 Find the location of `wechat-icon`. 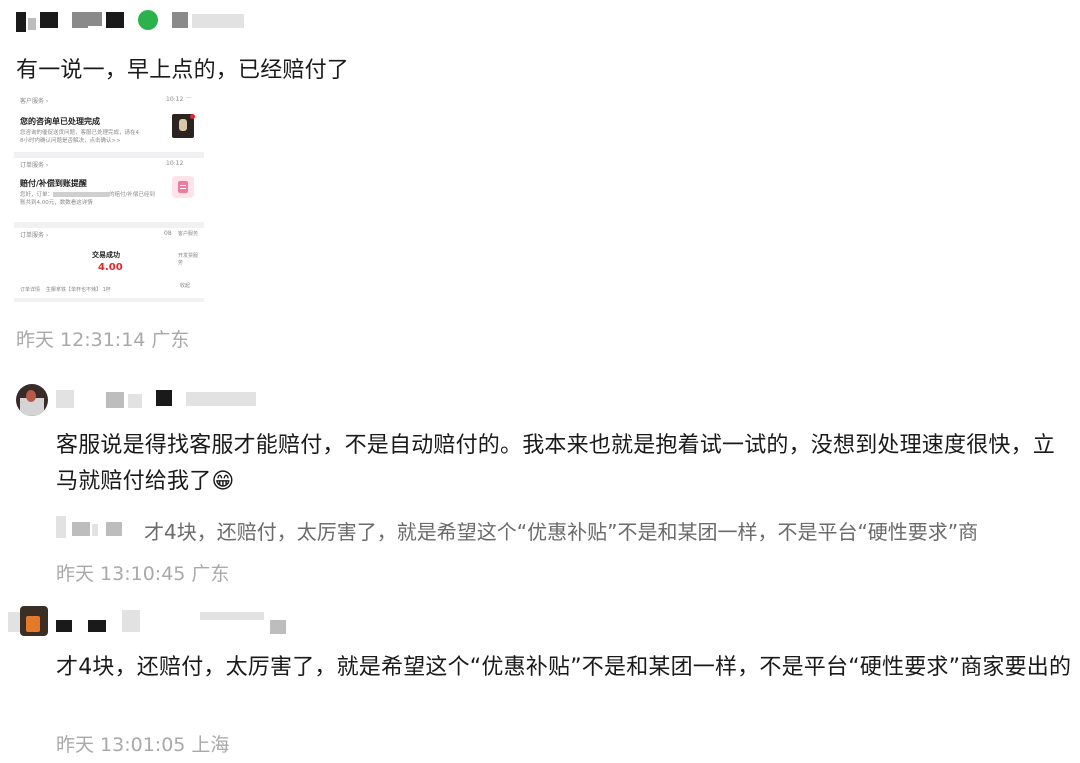

wechat-icon is located at coordinates (148, 20).